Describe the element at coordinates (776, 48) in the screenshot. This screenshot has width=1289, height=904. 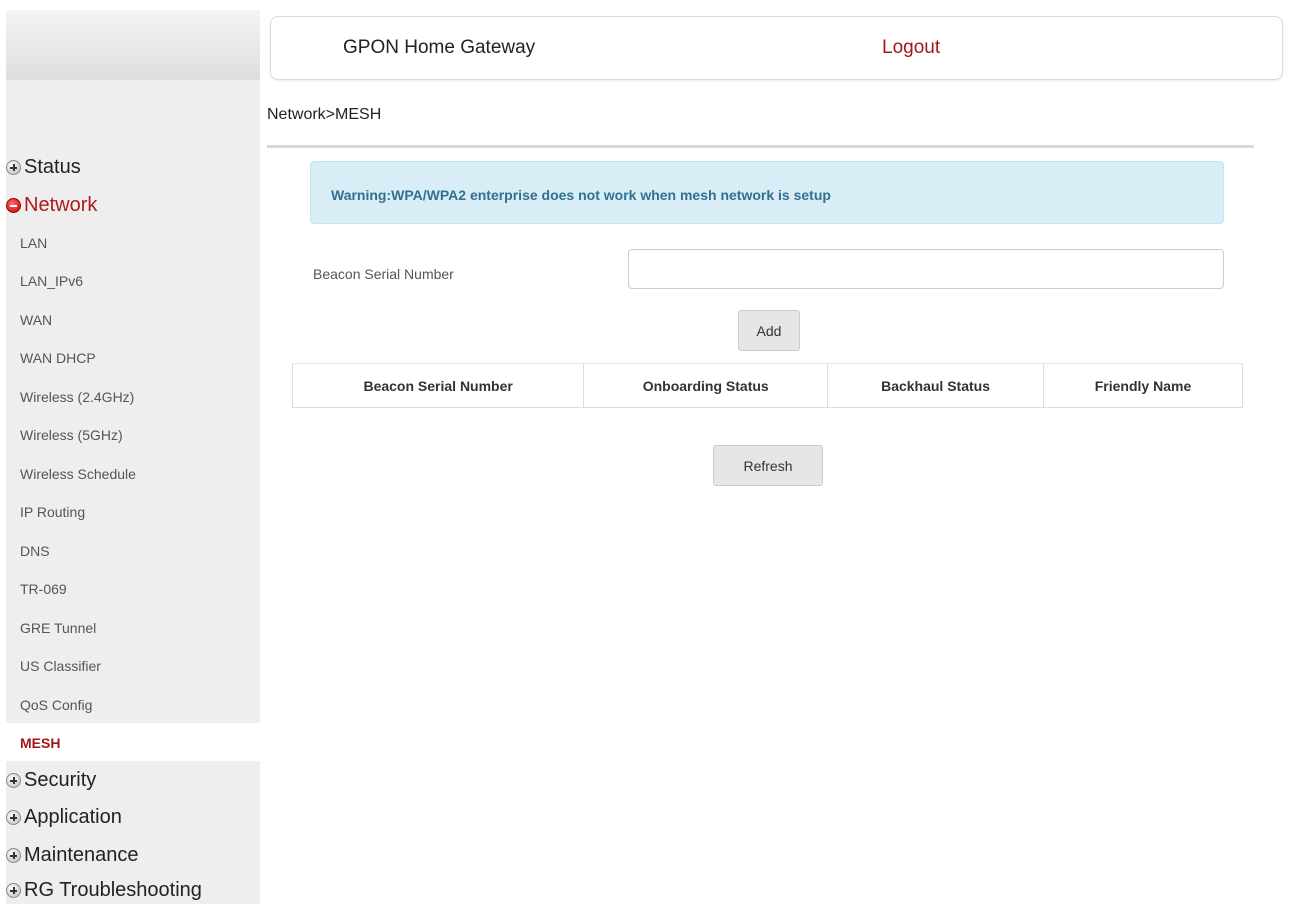
I see `header-bar: GPON Home Gateway Logout` at that location.